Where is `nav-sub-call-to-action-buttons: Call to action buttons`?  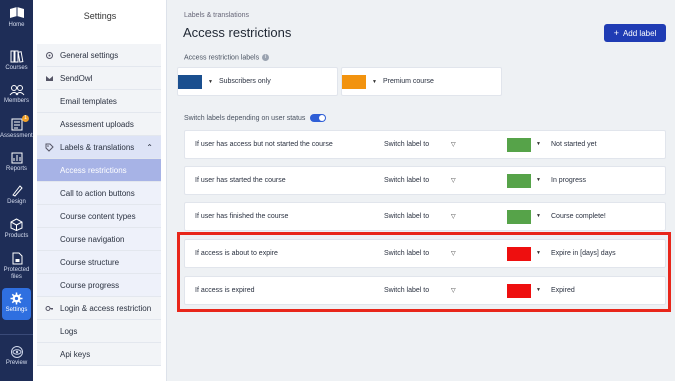
nav-sub-call-to-action-buttons: Call to action buttons is located at coordinates (99, 193).